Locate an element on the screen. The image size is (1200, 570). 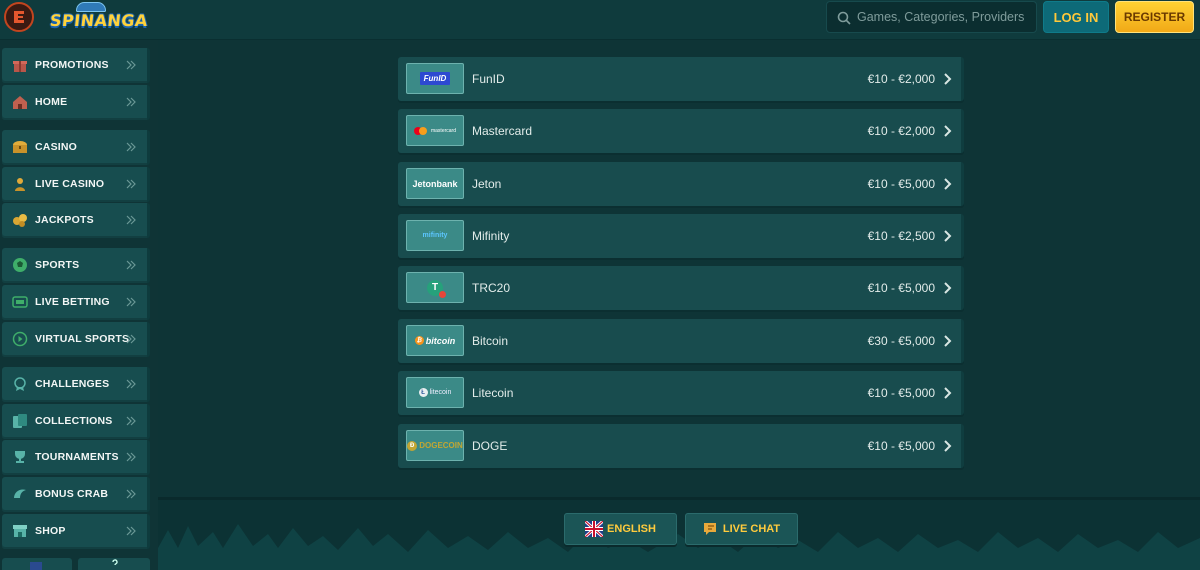
gift-icon is located at coordinates (20, 65).